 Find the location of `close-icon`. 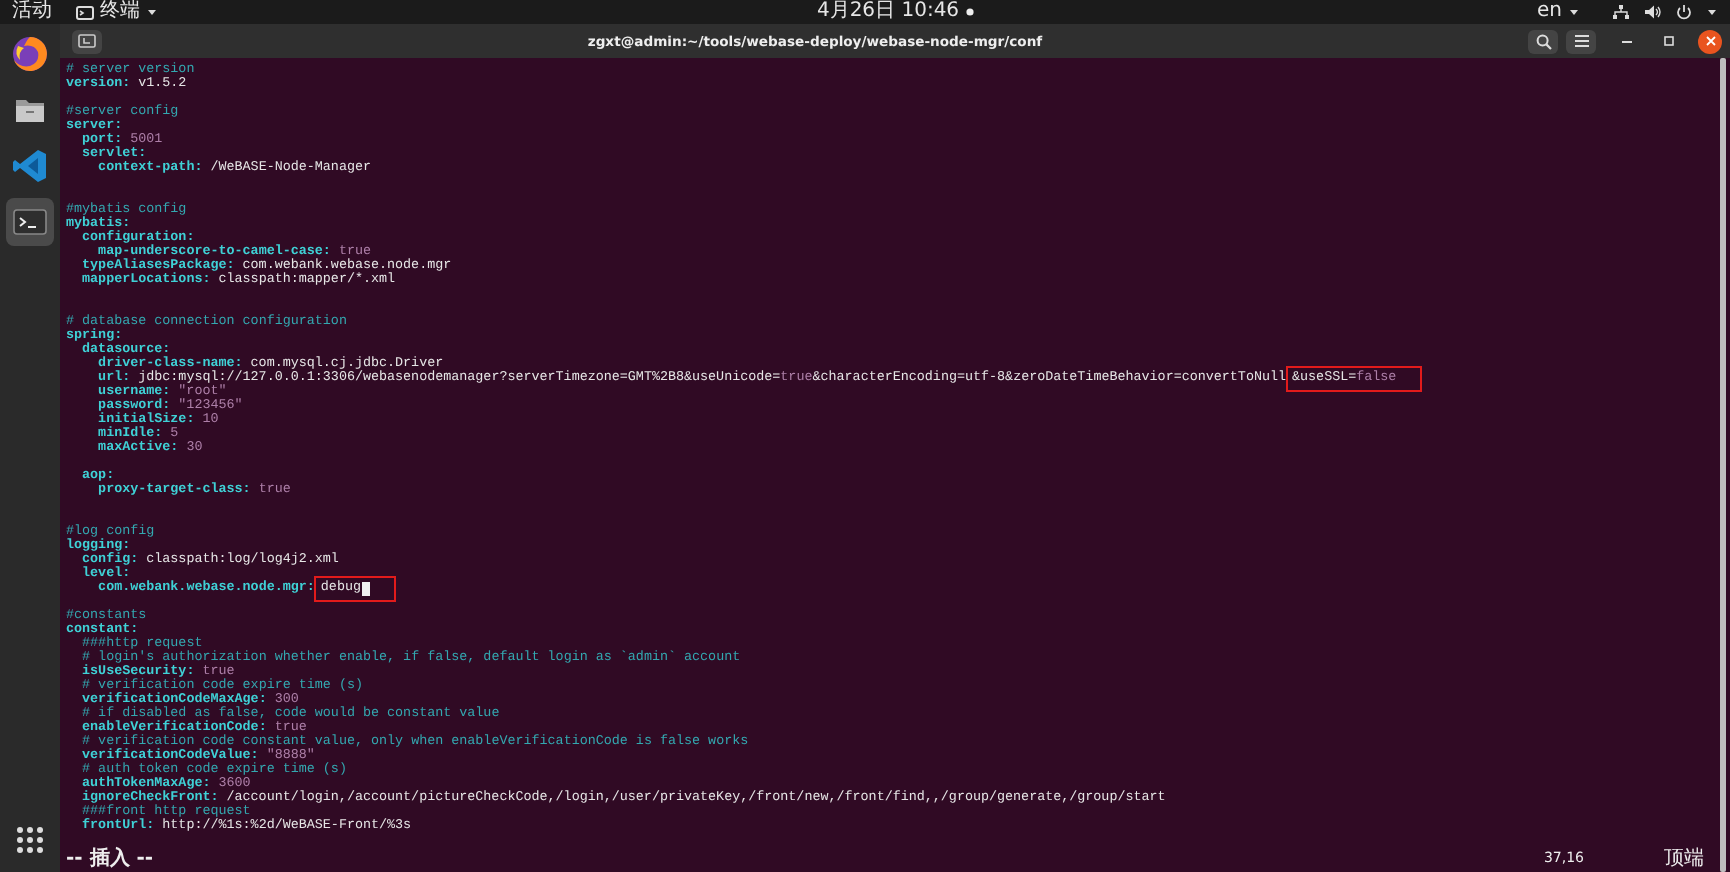

close-icon is located at coordinates (1710, 41).